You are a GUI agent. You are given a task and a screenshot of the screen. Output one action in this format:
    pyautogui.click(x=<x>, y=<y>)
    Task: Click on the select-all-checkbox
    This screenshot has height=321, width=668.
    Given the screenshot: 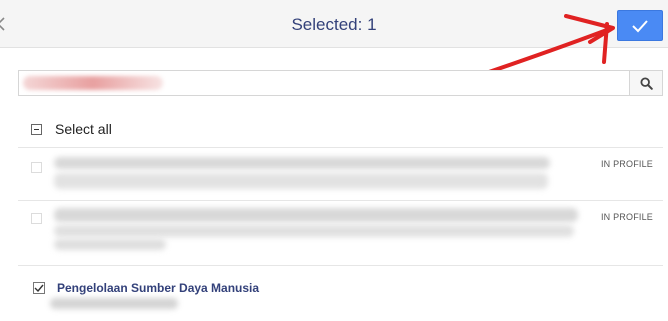 What is the action you would take?
    pyautogui.click(x=36, y=129)
    